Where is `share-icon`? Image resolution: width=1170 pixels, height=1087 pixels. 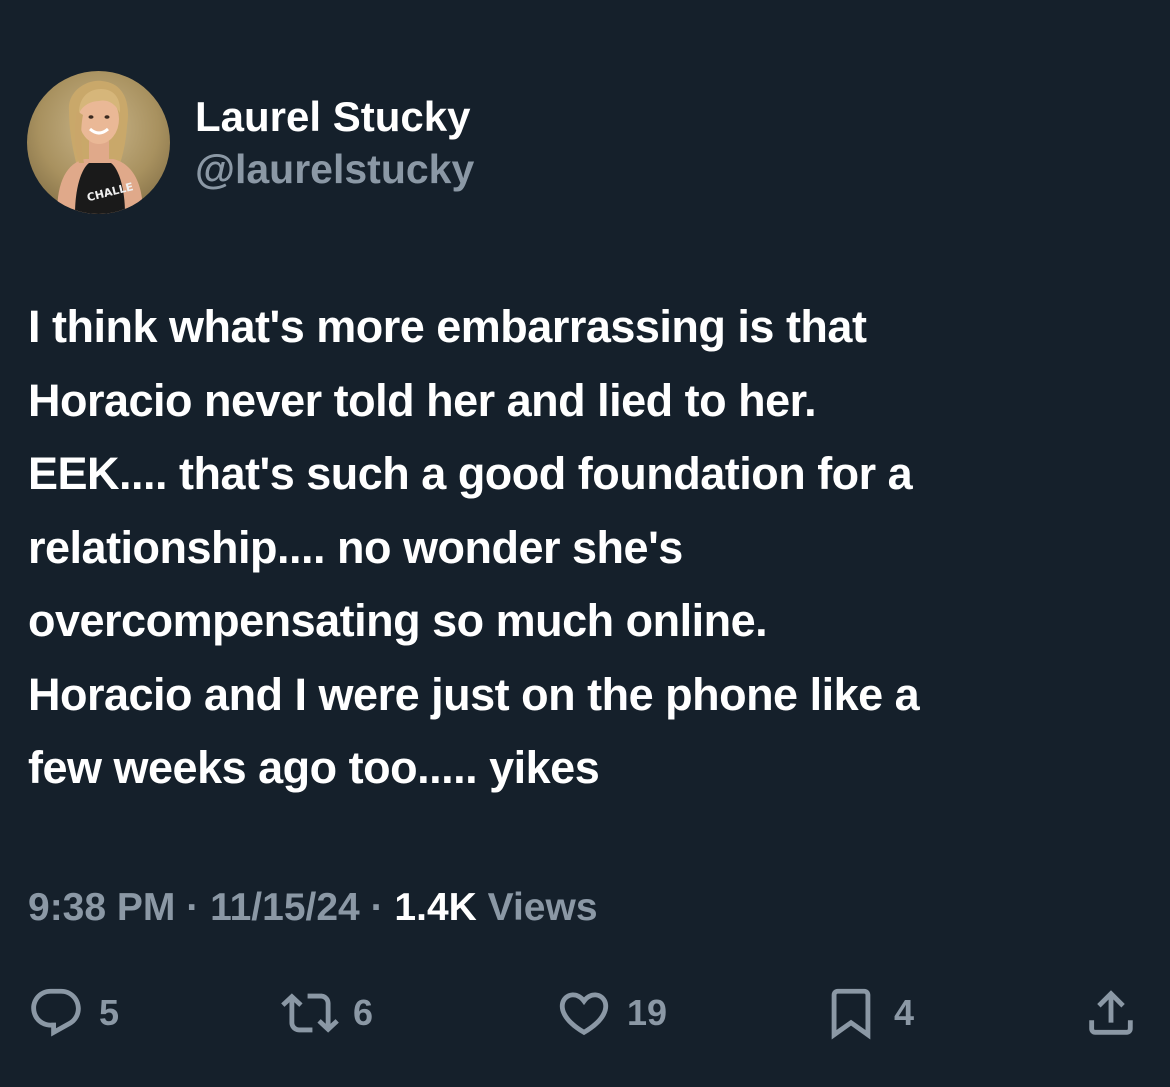 share-icon is located at coordinates (1111, 1012).